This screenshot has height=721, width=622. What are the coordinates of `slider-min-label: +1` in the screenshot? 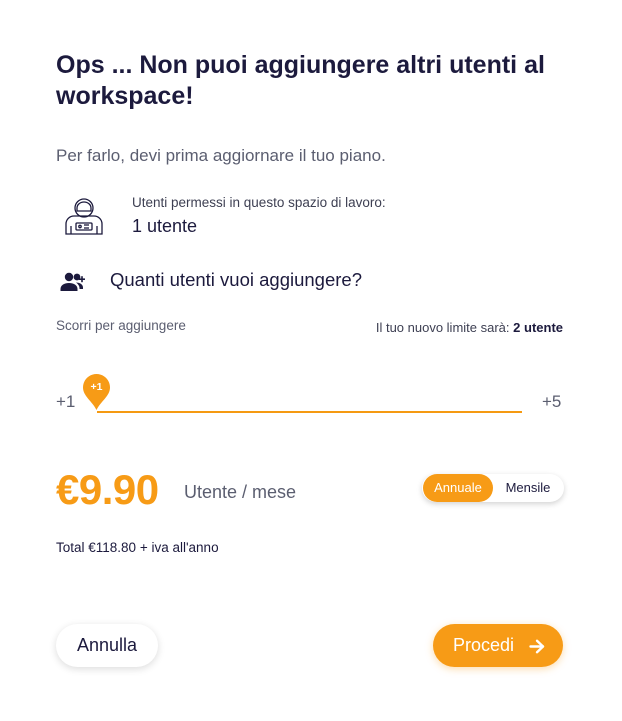 It's located at (66, 401).